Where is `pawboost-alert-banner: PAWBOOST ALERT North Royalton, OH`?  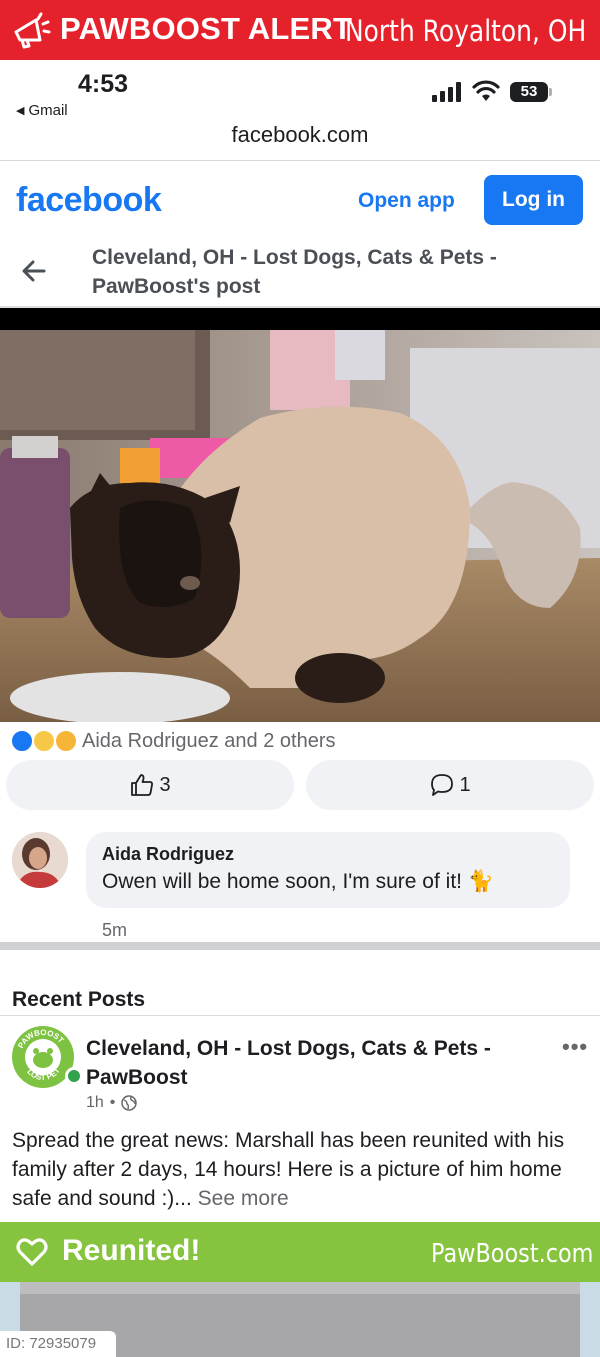
pawboost-alert-banner: PAWBOOST ALERT North Royalton, OH is located at coordinates (300, 30).